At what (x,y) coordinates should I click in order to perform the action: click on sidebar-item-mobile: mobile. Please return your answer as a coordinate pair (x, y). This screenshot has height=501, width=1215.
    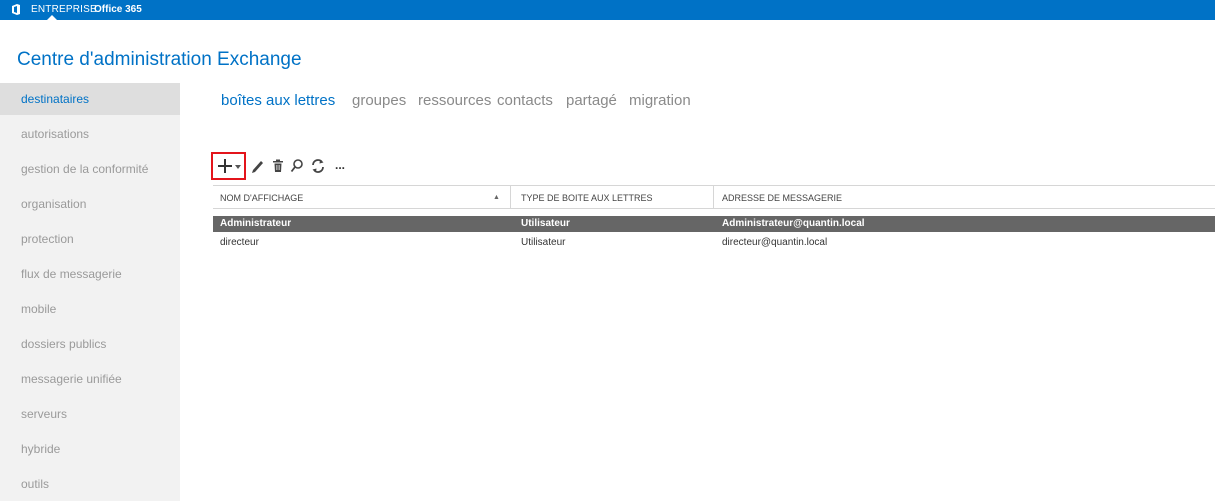
    Looking at the image, I should click on (90, 309).